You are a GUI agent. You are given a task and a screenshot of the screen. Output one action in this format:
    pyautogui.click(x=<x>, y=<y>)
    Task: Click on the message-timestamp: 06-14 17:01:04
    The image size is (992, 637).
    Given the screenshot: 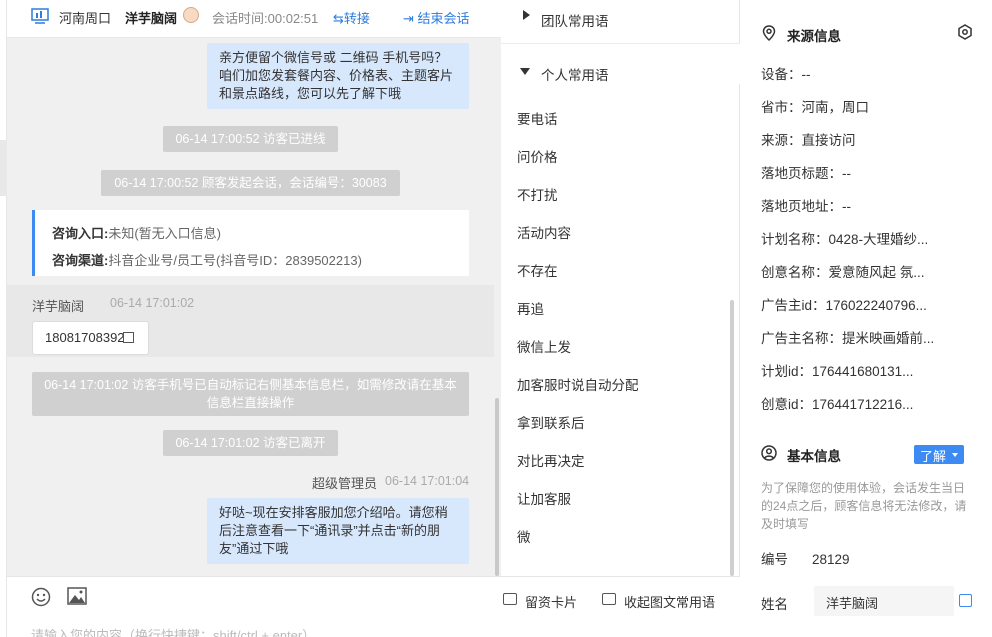 What is the action you would take?
    pyautogui.click(x=427, y=481)
    